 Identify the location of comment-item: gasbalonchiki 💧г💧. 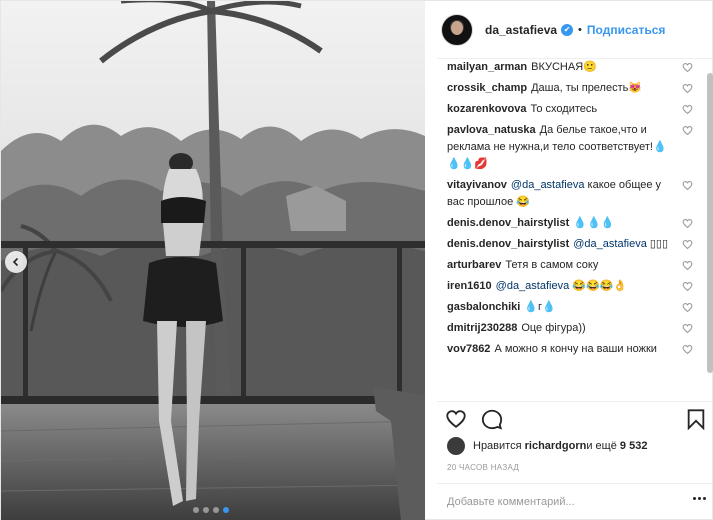
(568, 307).